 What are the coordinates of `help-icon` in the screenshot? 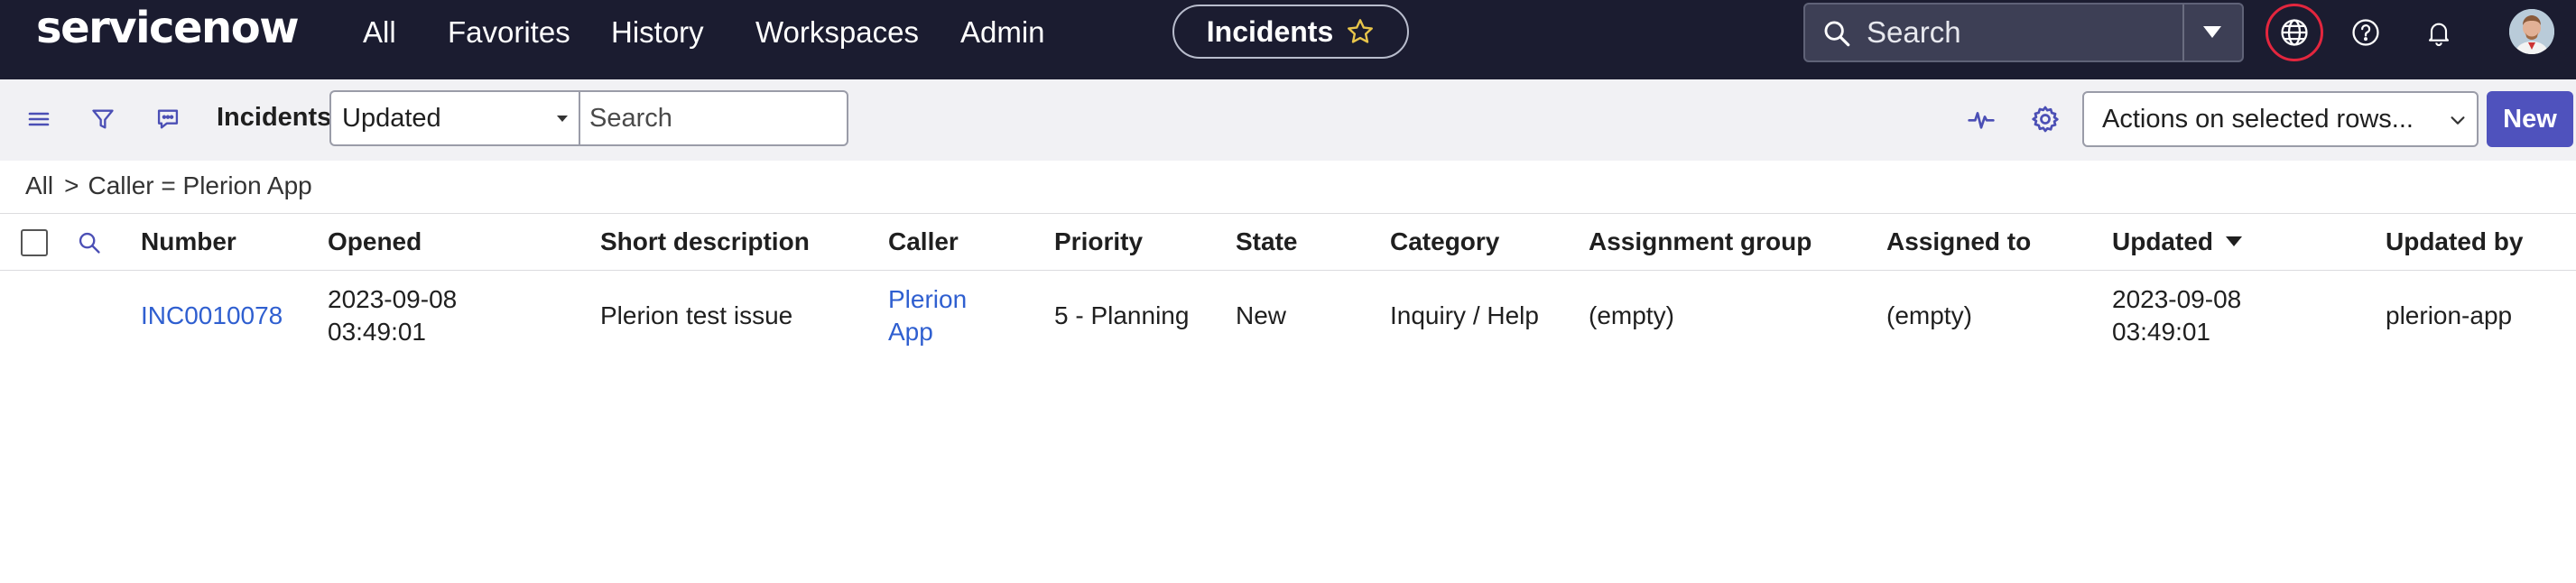 It's located at (2365, 32).